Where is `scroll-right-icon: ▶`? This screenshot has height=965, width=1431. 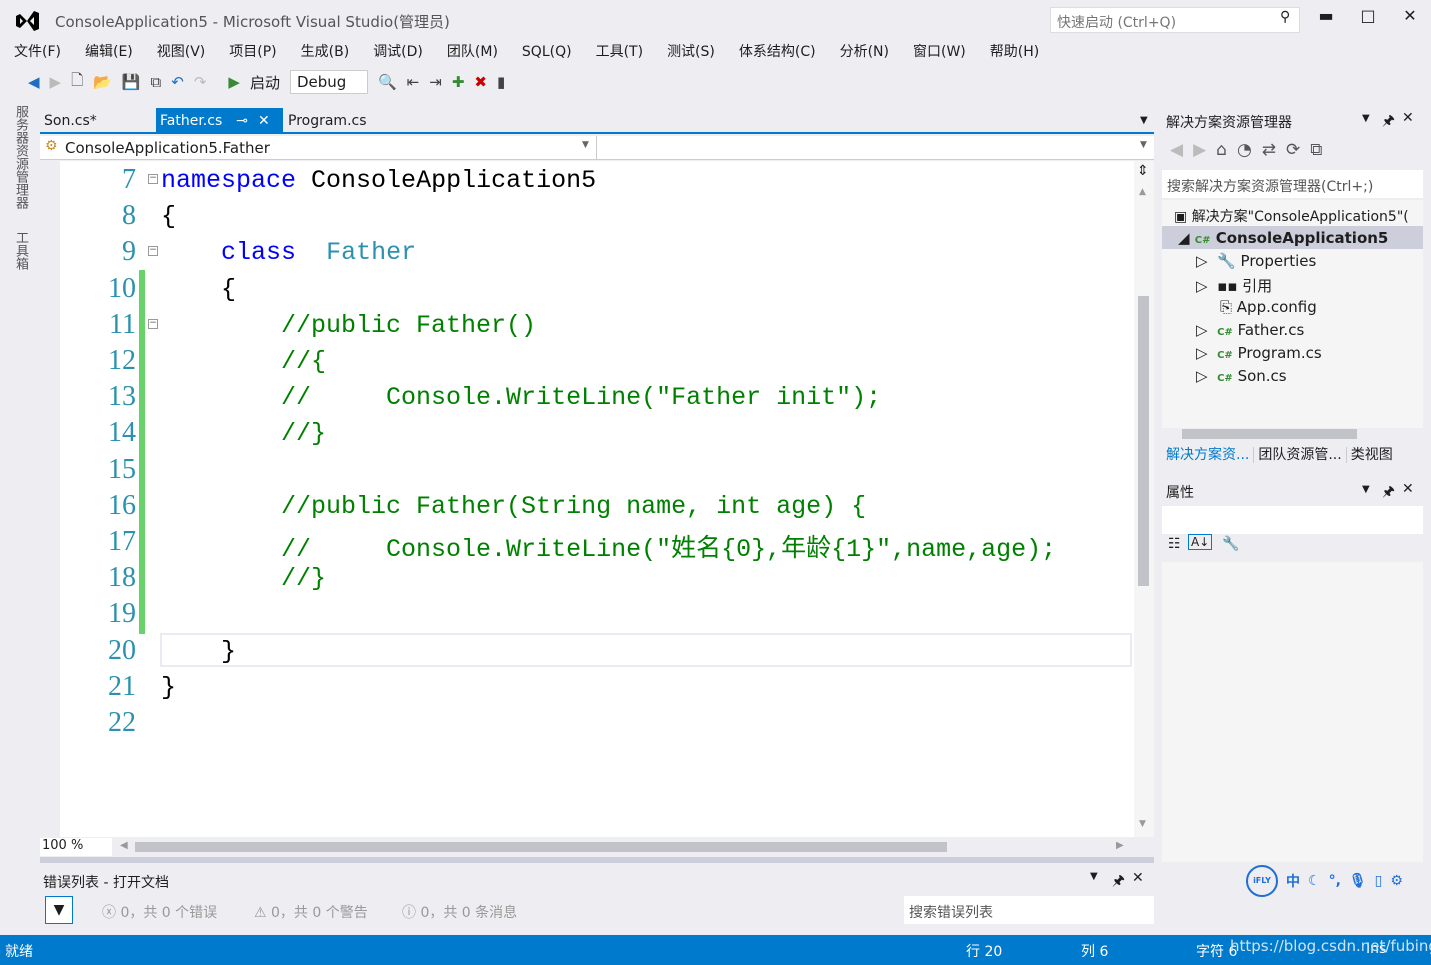
scroll-right-icon: ▶ is located at coordinates (1120, 845).